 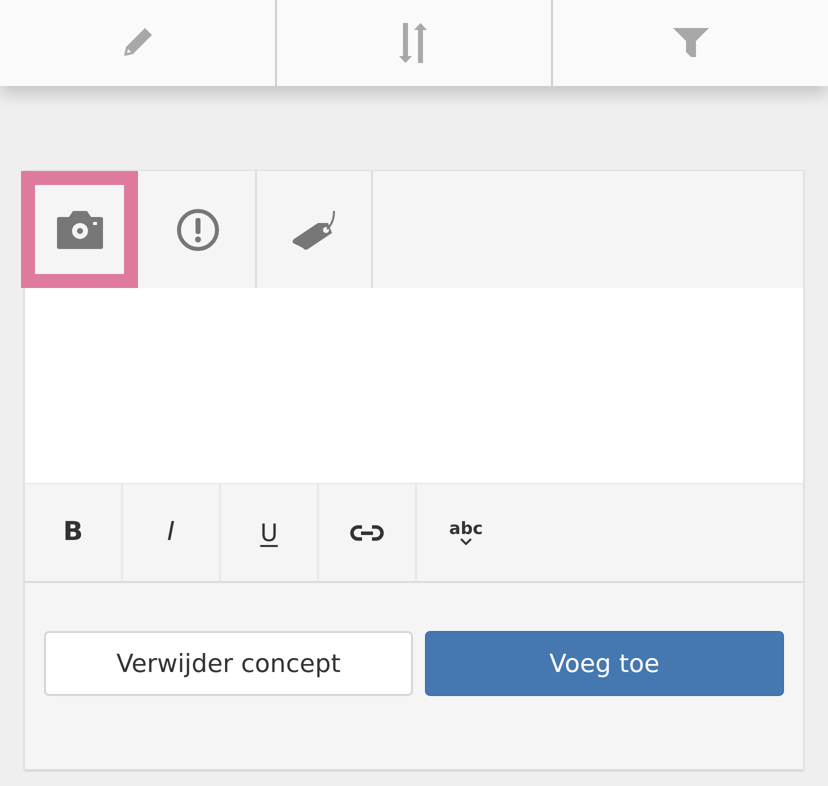 What do you see at coordinates (74, 532) in the screenshot?
I see `bold-button: B` at bounding box center [74, 532].